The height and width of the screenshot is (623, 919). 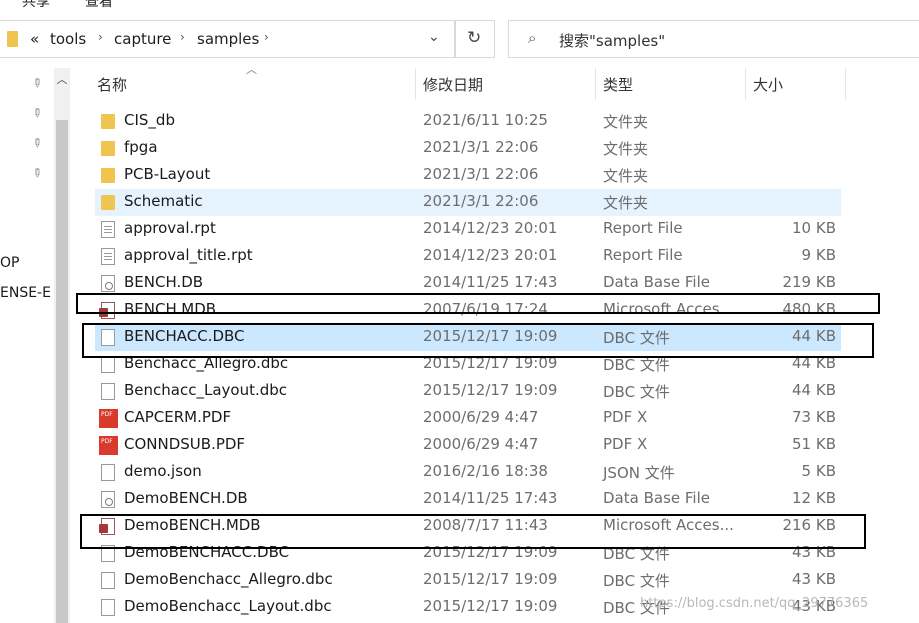 What do you see at coordinates (178, 417) in the screenshot?
I see `file-name: CAPCERM.PDF` at bounding box center [178, 417].